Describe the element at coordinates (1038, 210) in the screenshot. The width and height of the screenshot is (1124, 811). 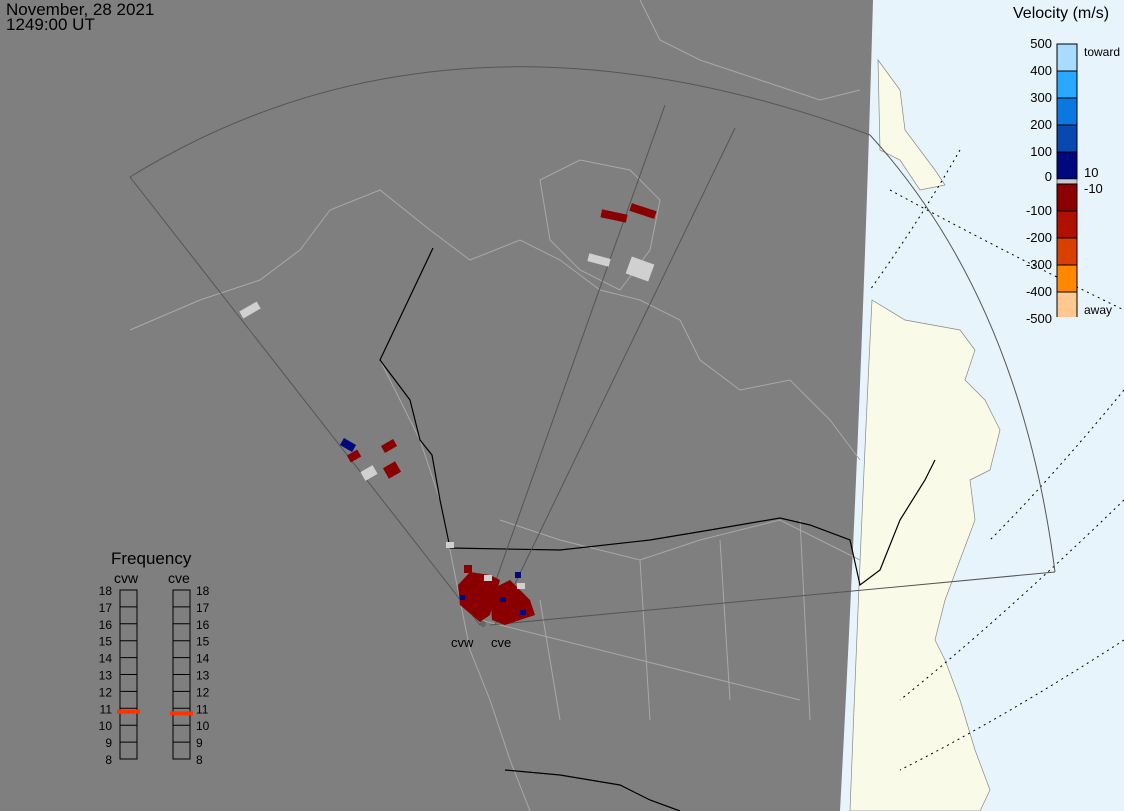
I see `colorbar-tick-label: -100` at that location.